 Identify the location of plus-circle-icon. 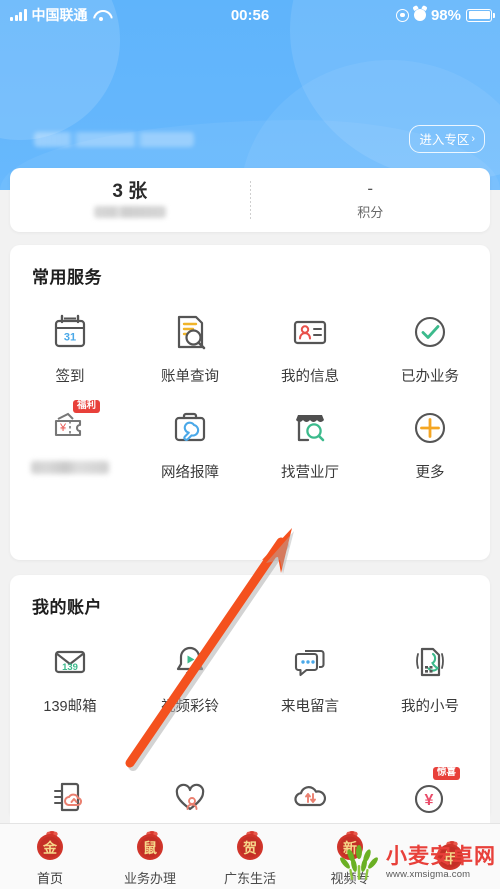
(430, 428).